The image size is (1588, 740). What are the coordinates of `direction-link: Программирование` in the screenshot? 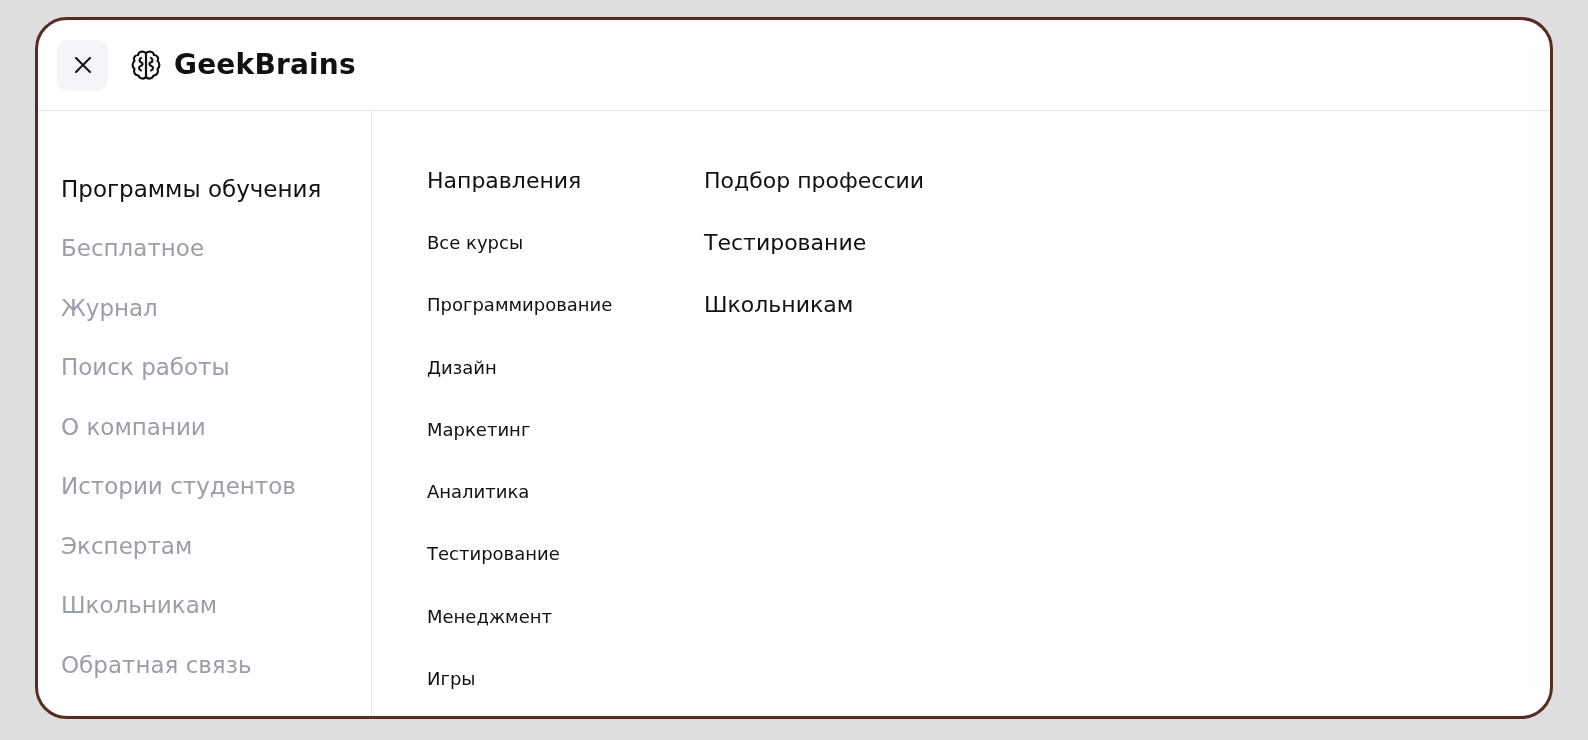 It's located at (520, 305).